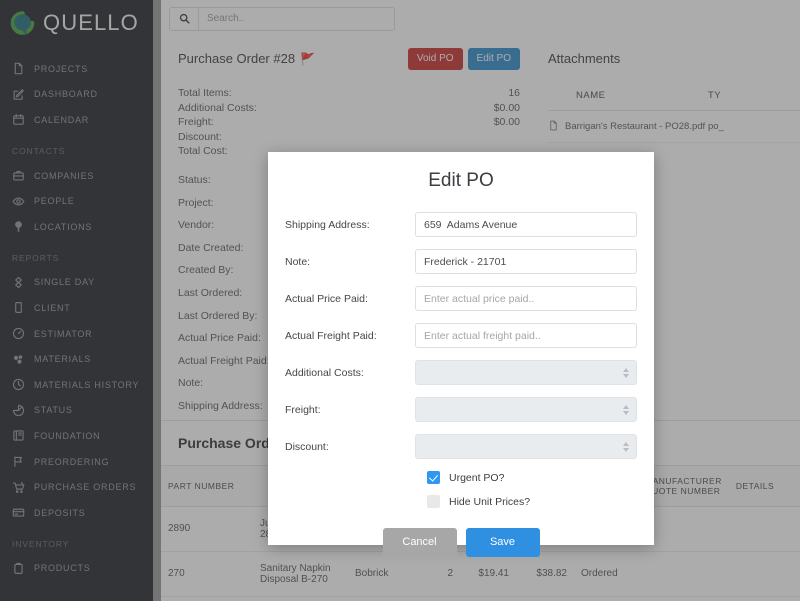 This screenshot has height=601, width=800. What do you see at coordinates (419, 542) in the screenshot?
I see `cancel-button: Cancel` at bounding box center [419, 542].